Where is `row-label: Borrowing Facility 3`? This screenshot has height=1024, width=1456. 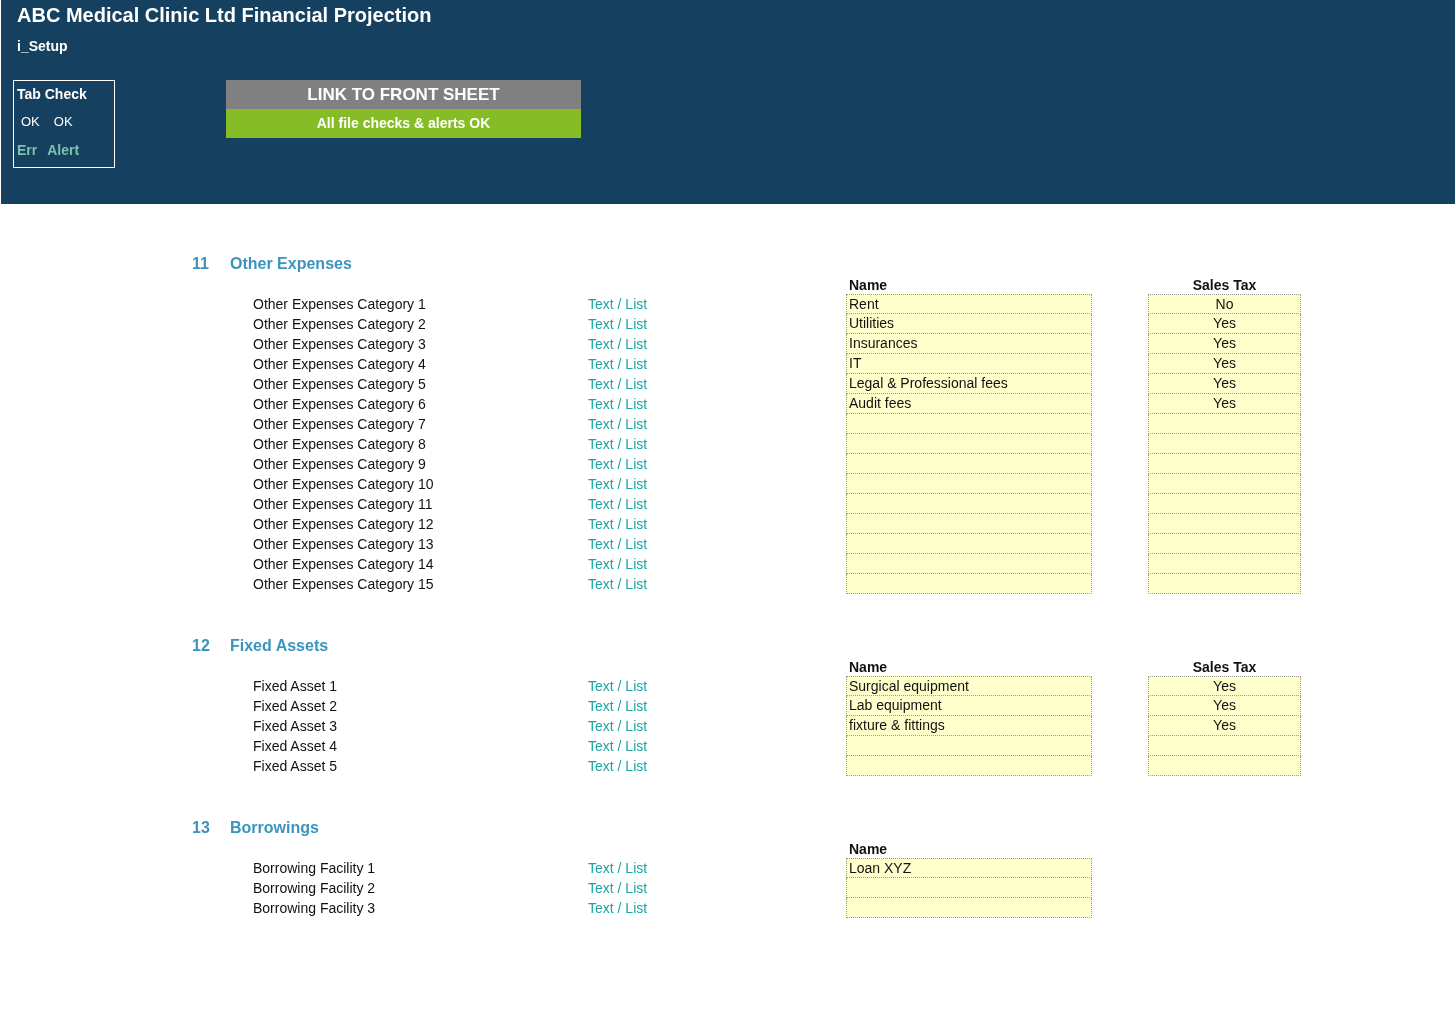
row-label: Borrowing Facility 3 is located at coordinates (315, 908).